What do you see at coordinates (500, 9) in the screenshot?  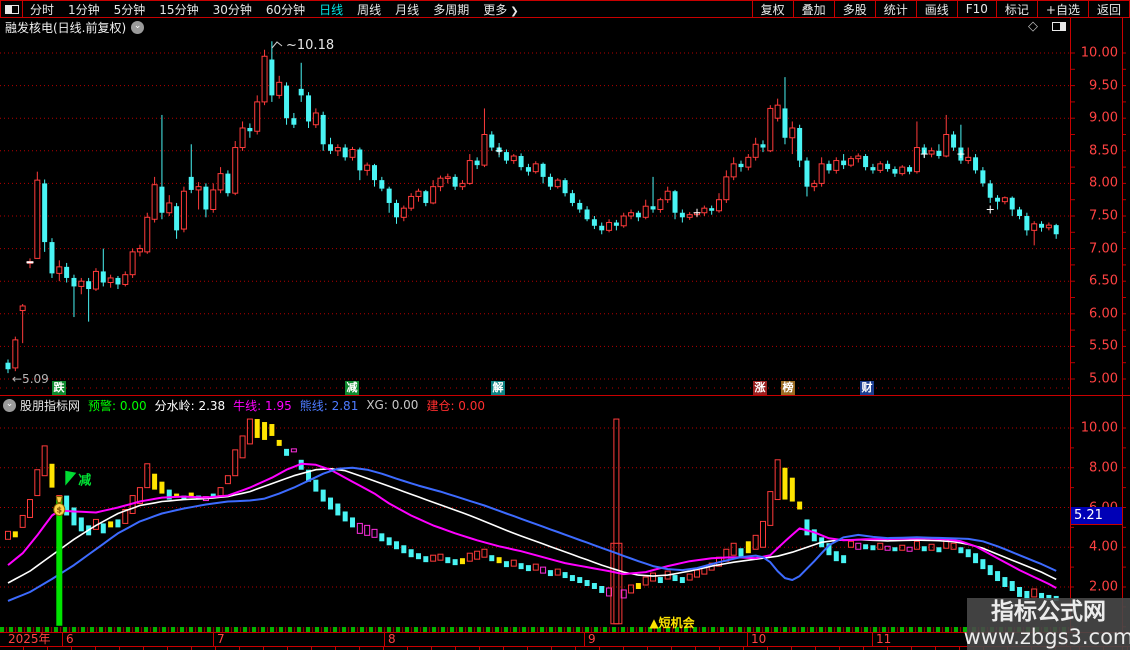 I see `more-menu: 更多 ❯` at bounding box center [500, 9].